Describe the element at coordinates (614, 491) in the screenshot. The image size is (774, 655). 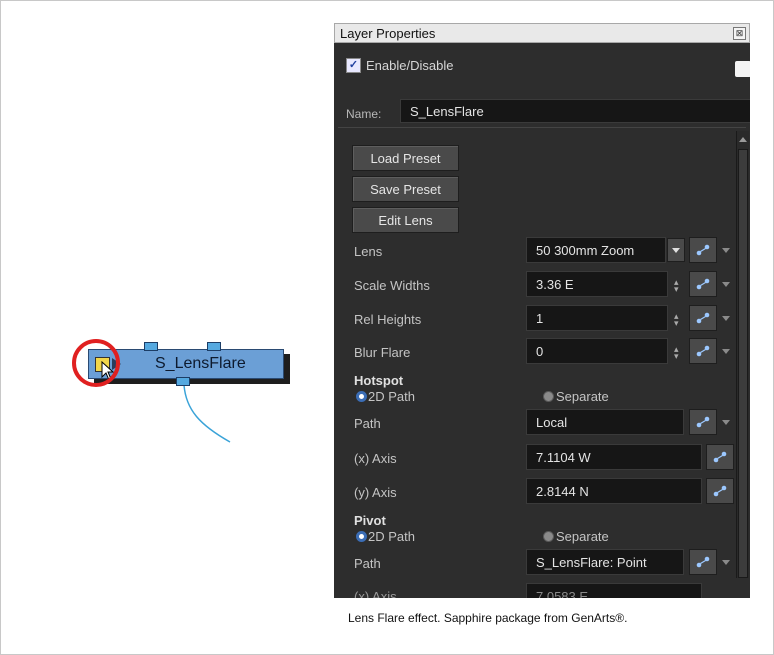
I see `hotspot-y-axis-field: 2.8144 N` at that location.